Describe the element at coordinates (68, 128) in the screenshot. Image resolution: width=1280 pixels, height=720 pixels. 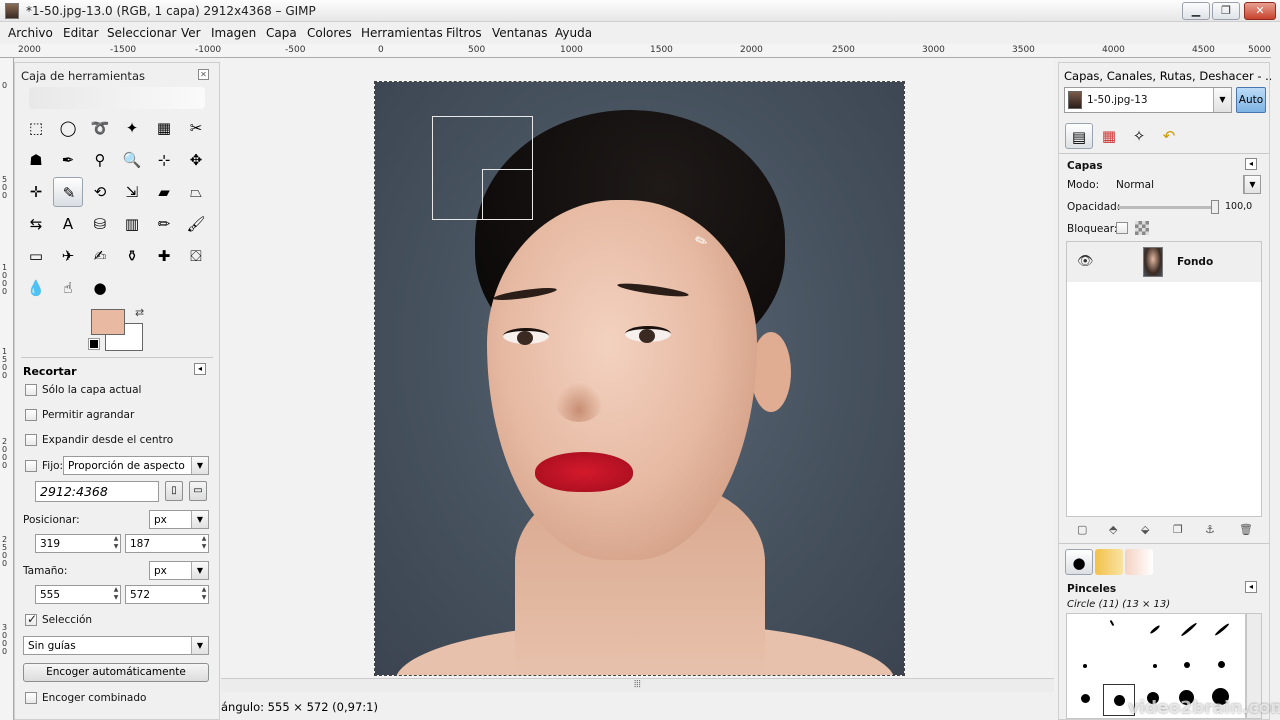
I see `tool-ellipse-select: ◯` at that location.